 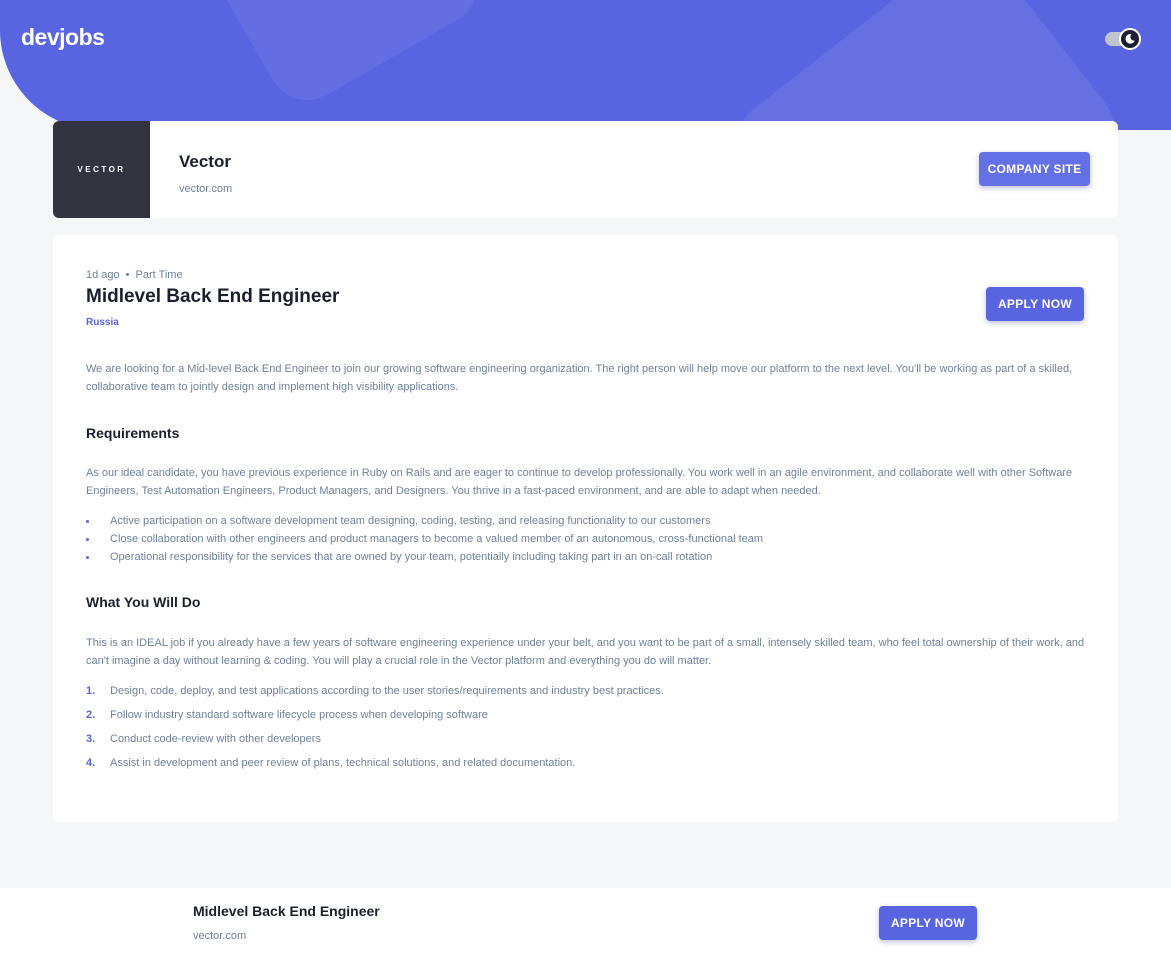 What do you see at coordinates (91, 763) in the screenshot?
I see `list-number: 4.` at bounding box center [91, 763].